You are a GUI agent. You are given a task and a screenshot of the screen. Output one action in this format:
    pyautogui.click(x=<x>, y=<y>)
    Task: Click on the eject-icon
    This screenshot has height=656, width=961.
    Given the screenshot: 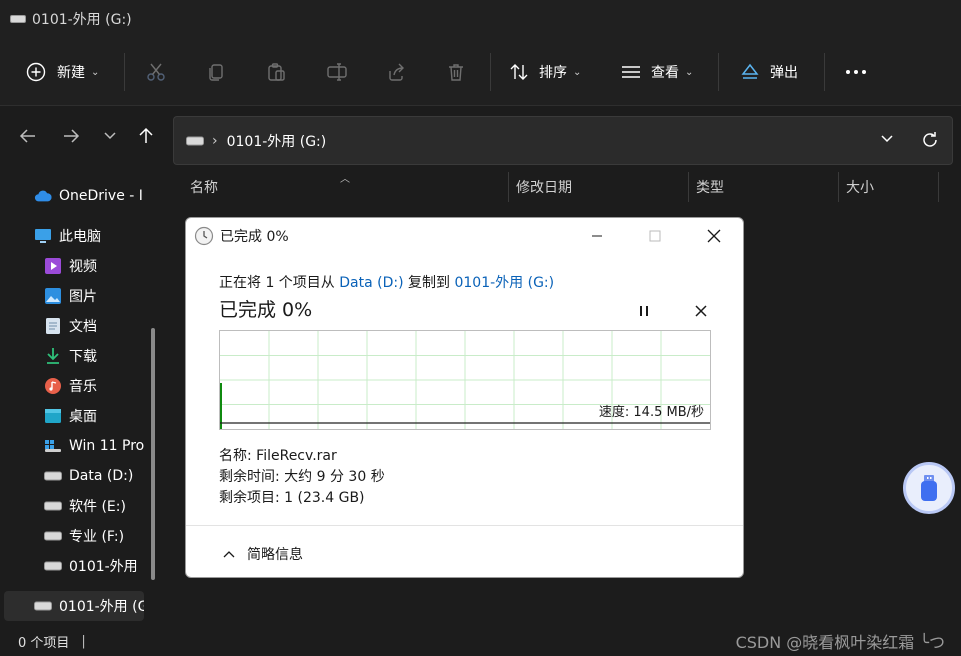 What is the action you would take?
    pyautogui.click(x=750, y=71)
    